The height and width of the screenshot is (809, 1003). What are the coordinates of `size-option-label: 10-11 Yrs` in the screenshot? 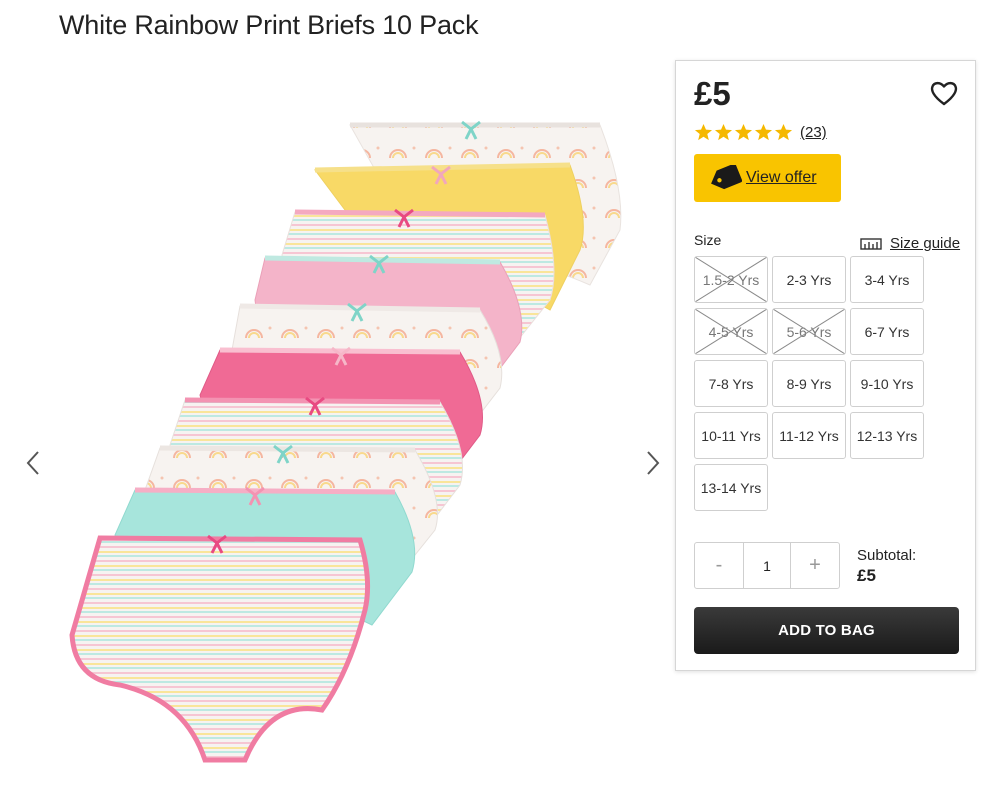 It's located at (731, 435).